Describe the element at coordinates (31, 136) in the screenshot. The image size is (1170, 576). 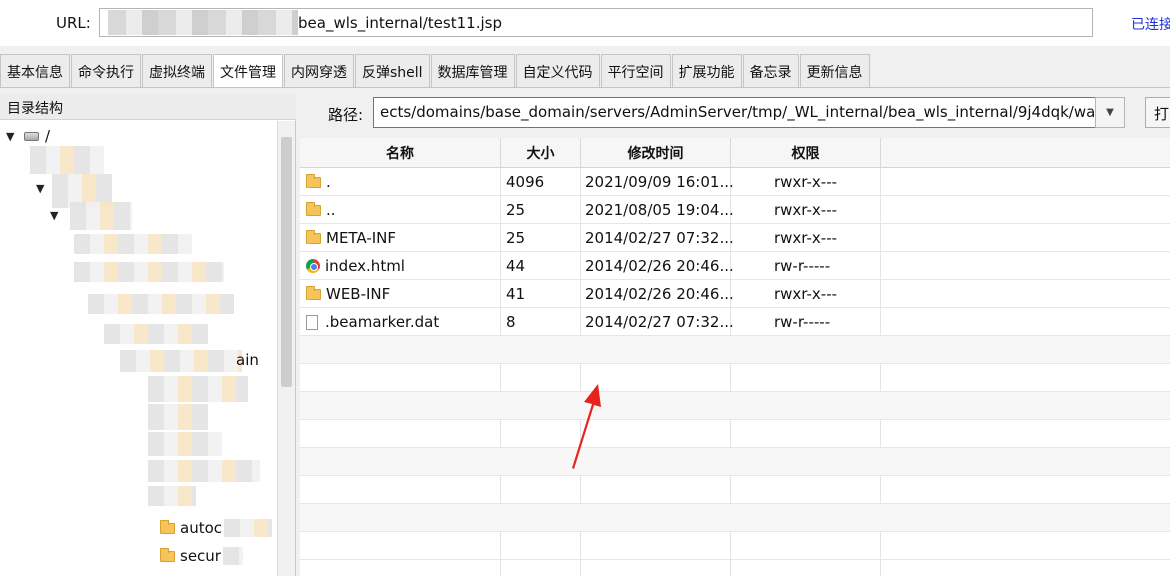
I see `drive-icon` at that location.